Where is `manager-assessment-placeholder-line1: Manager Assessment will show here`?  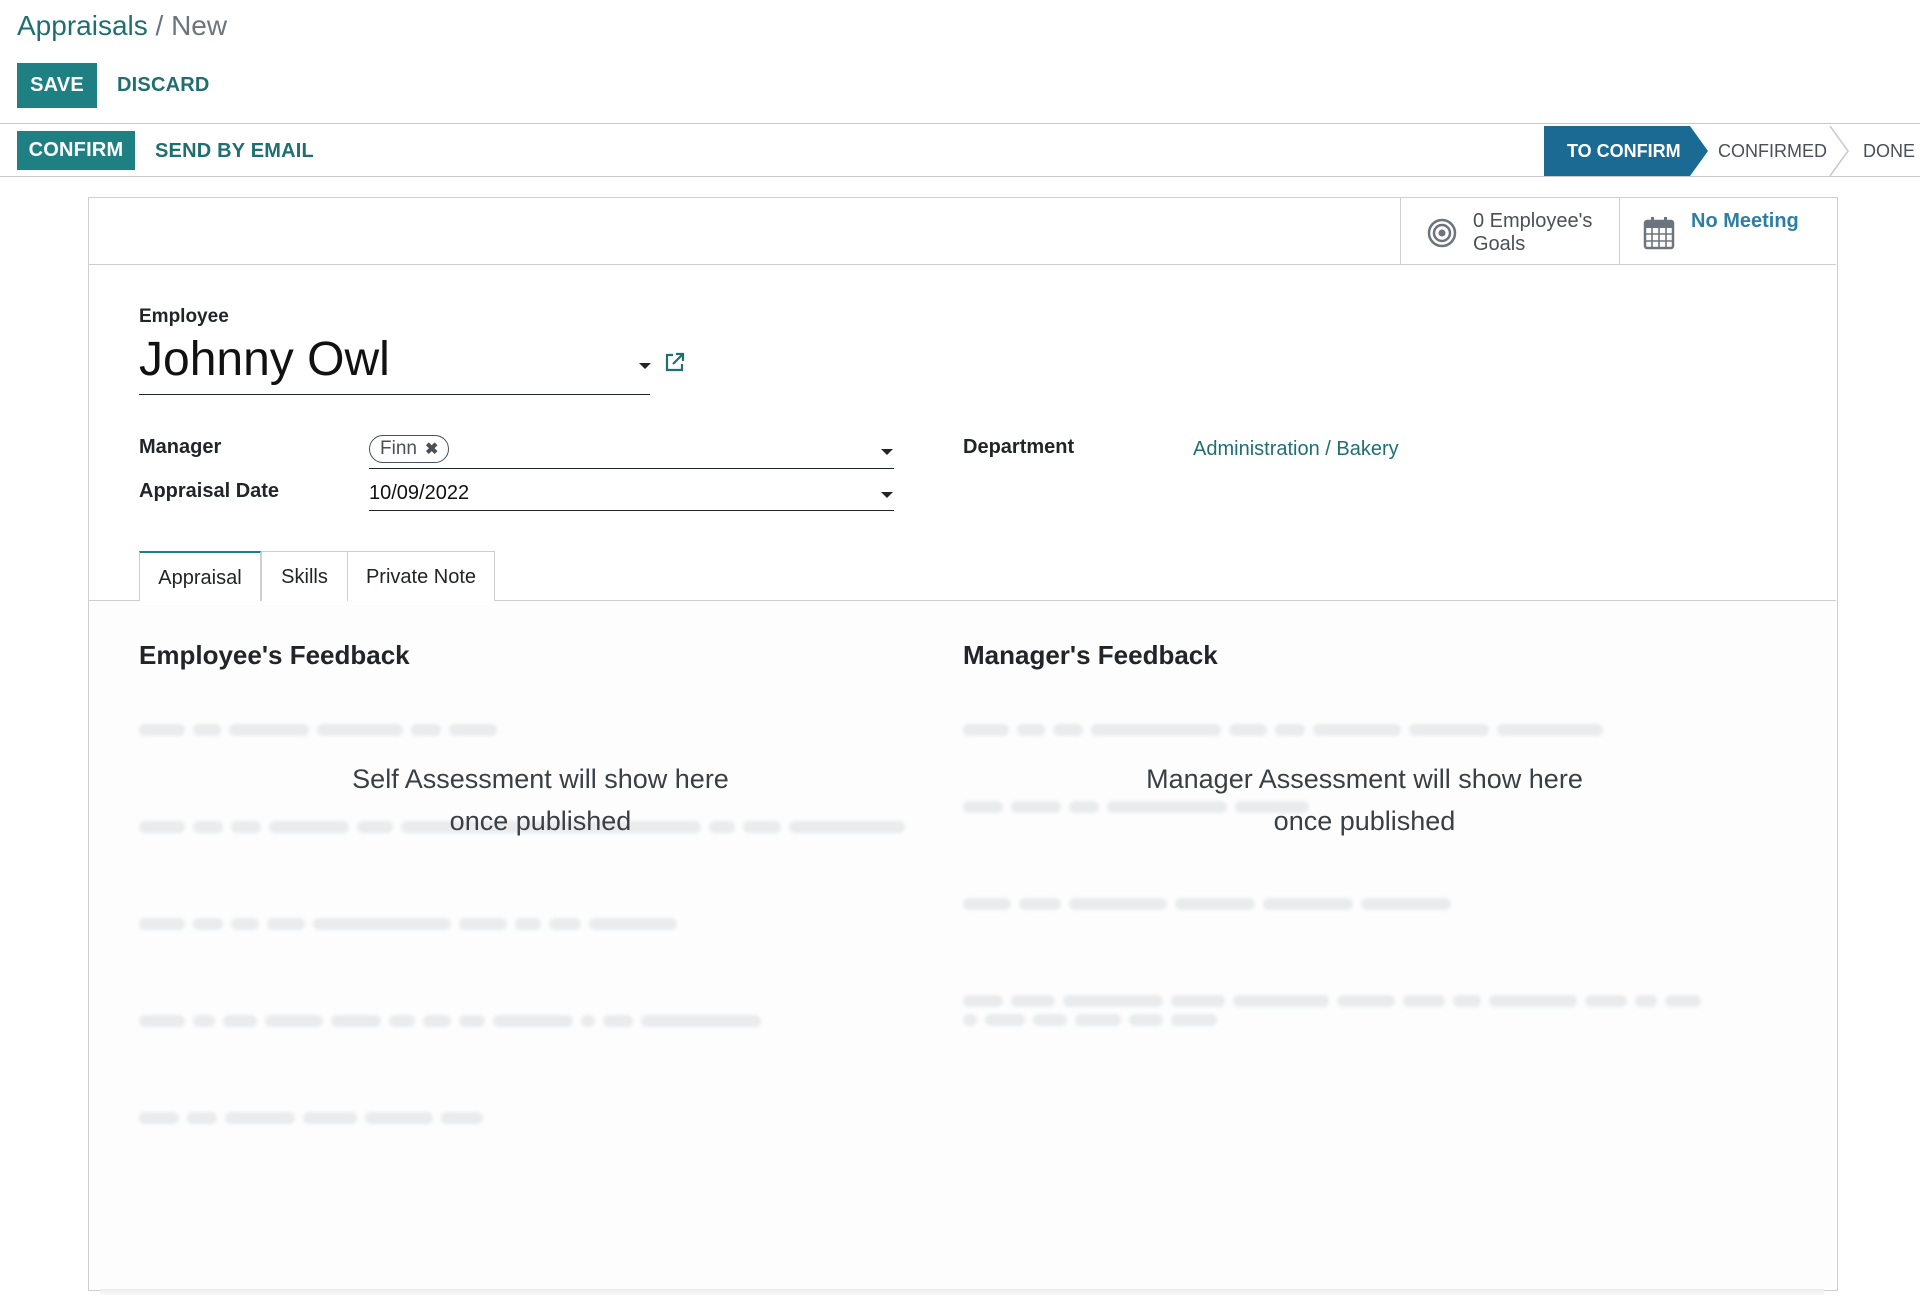 manager-assessment-placeholder-line1: Manager Assessment will show here is located at coordinates (1364, 779).